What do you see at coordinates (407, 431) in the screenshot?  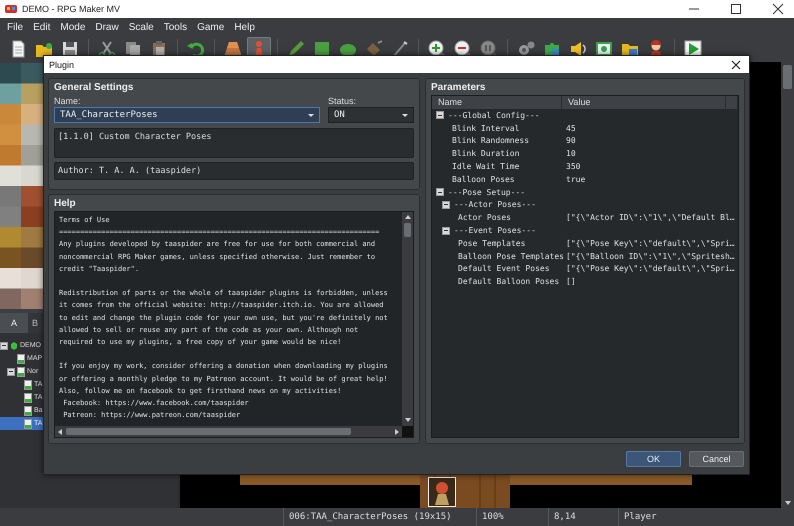 I see `scrollbar-corner` at bounding box center [407, 431].